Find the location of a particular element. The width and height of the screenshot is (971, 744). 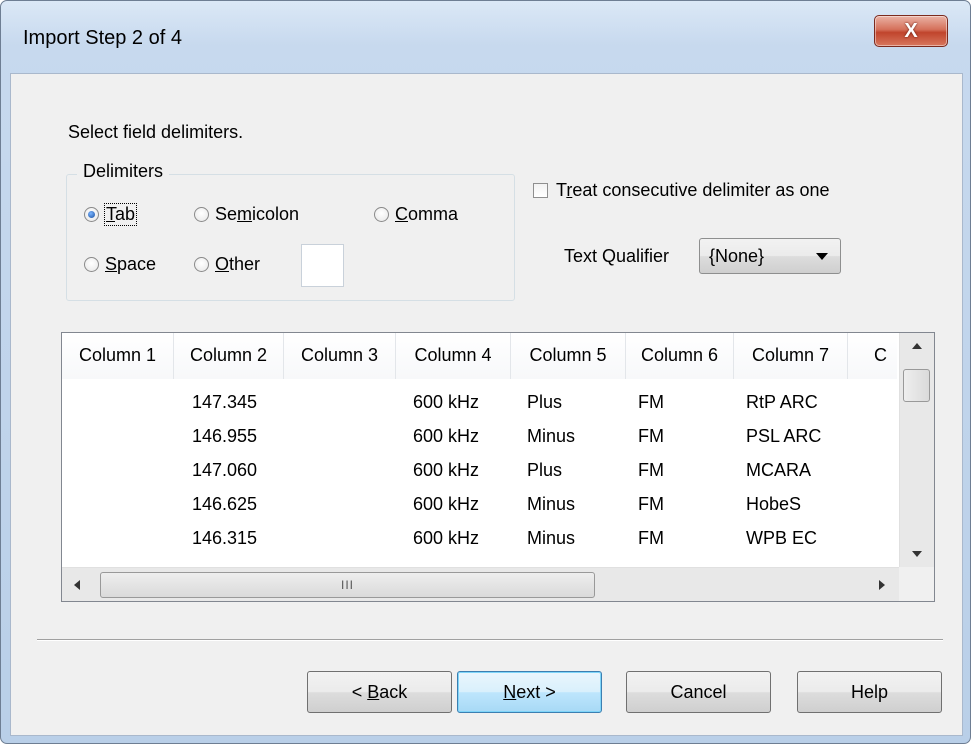

text-qualifier-label: Text Qualifier is located at coordinates (617, 256).